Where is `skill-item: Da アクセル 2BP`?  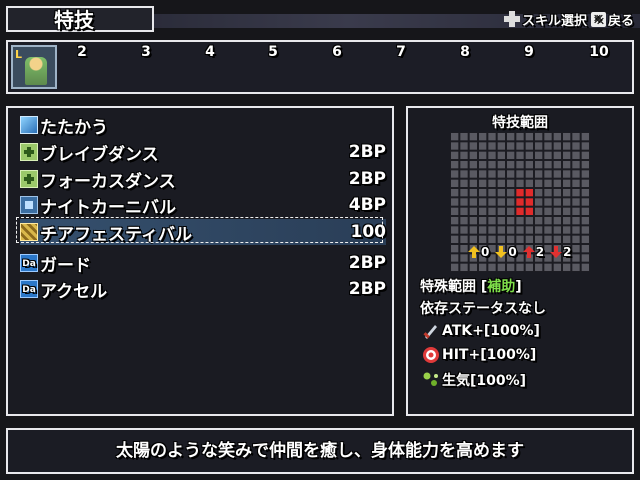 skill-item: Da アクセル 2BP is located at coordinates (203, 289).